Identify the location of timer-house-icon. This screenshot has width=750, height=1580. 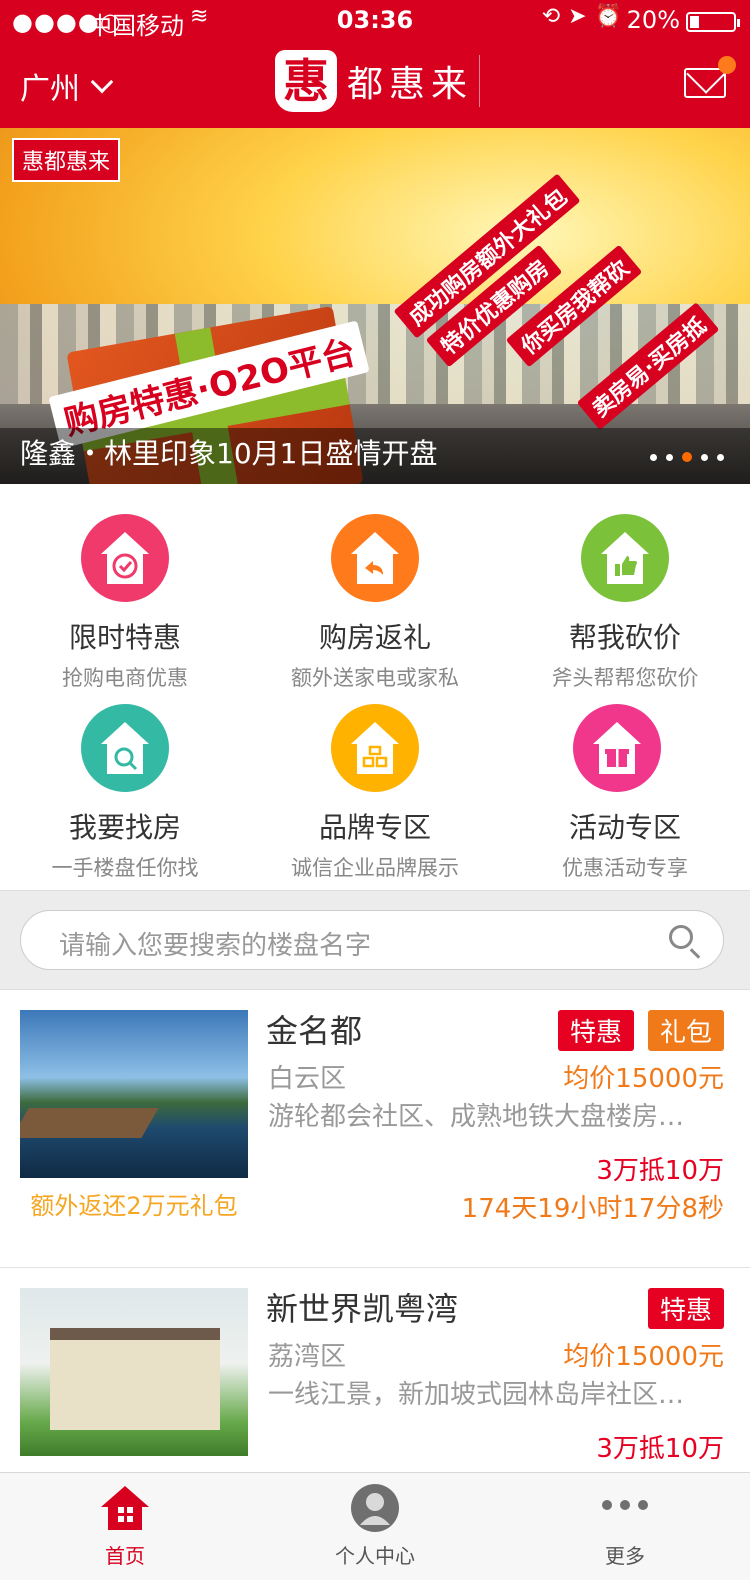
(125, 558).